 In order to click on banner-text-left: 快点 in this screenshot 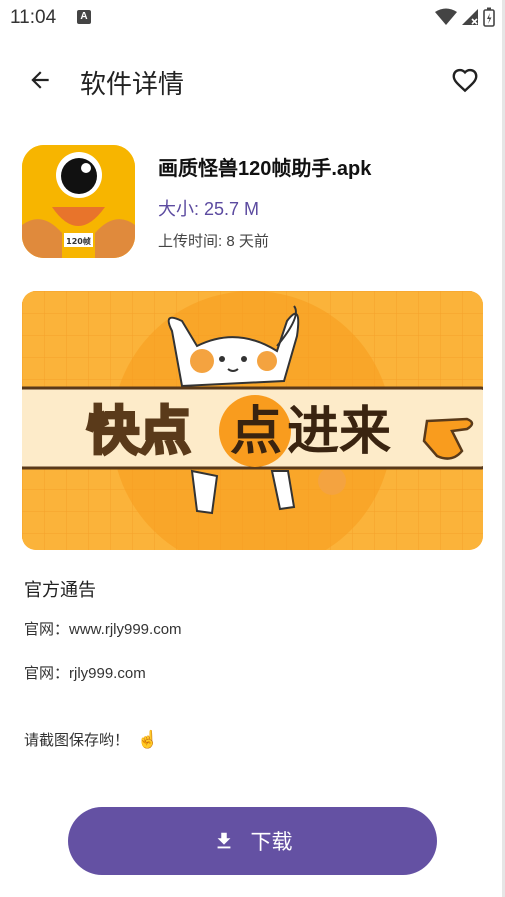, I will do `click(139, 432)`.